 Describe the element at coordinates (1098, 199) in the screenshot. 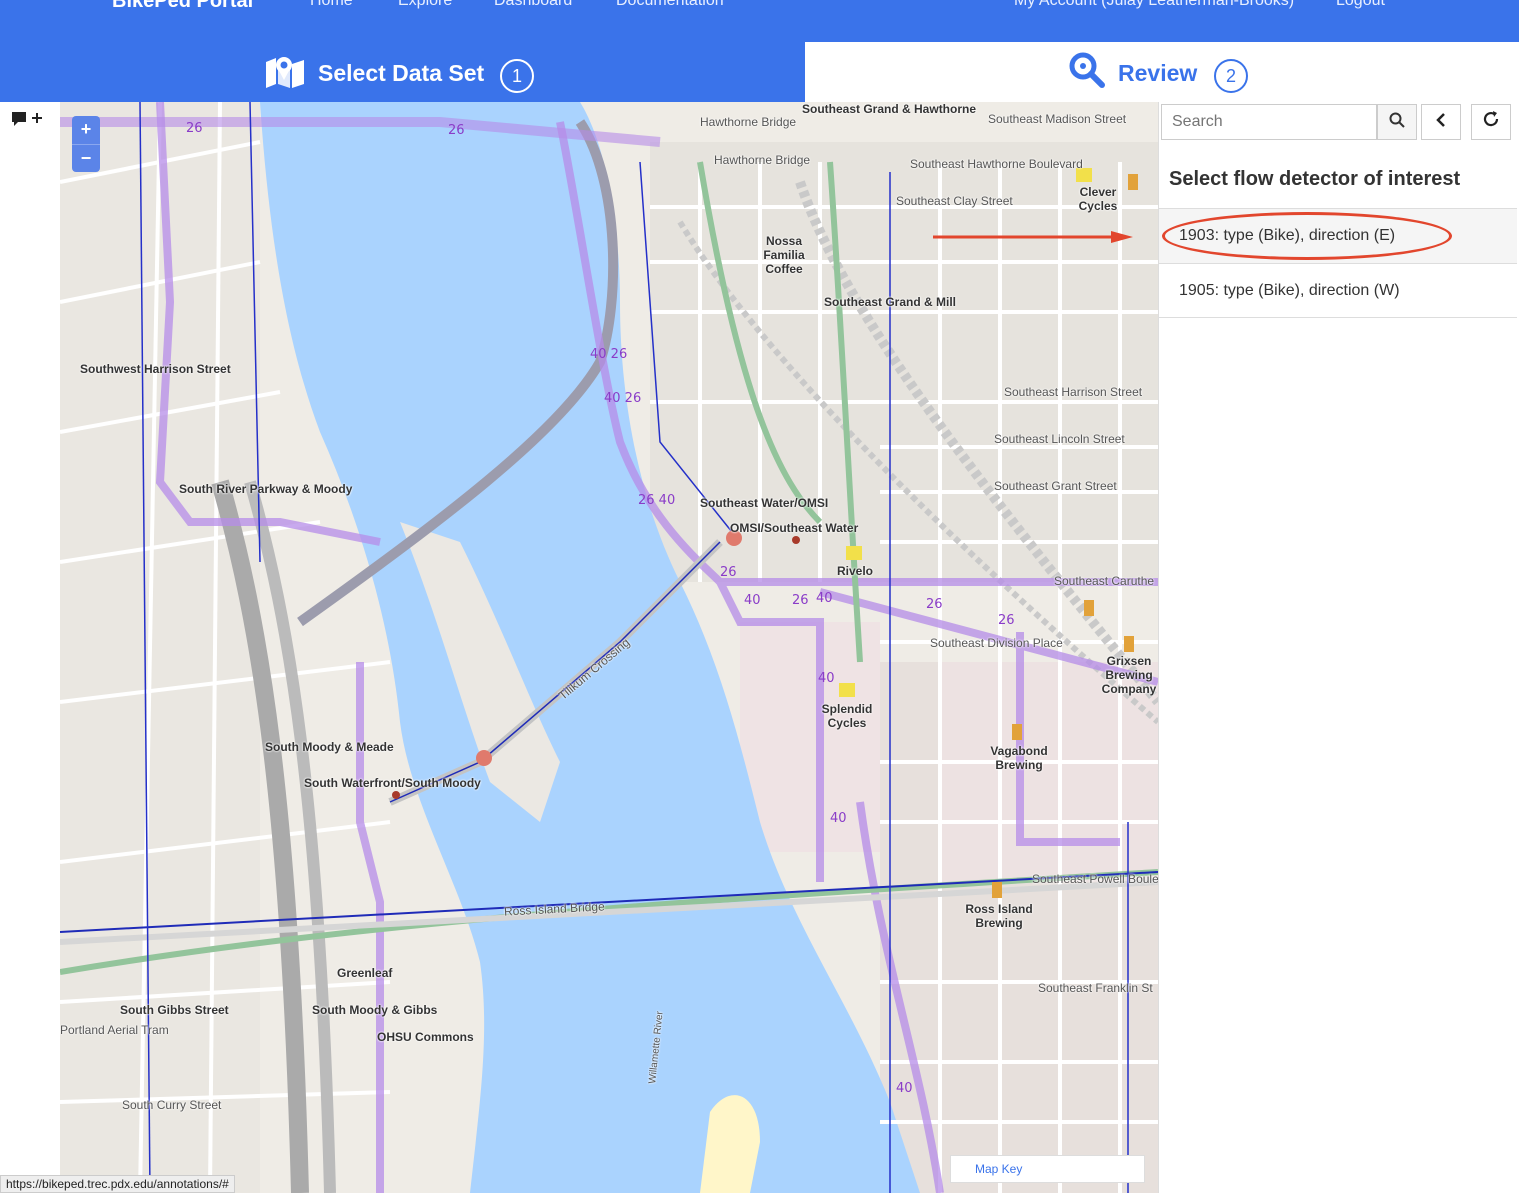

I see `map-label-clever-cycles: Clever Cycles` at that location.